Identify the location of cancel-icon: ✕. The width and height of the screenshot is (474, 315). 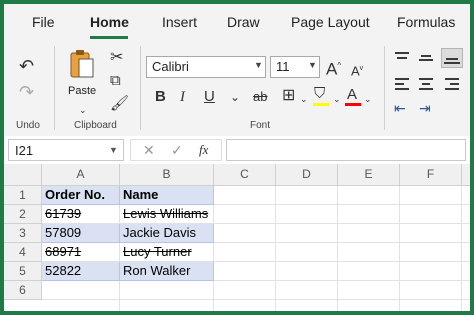
(149, 150).